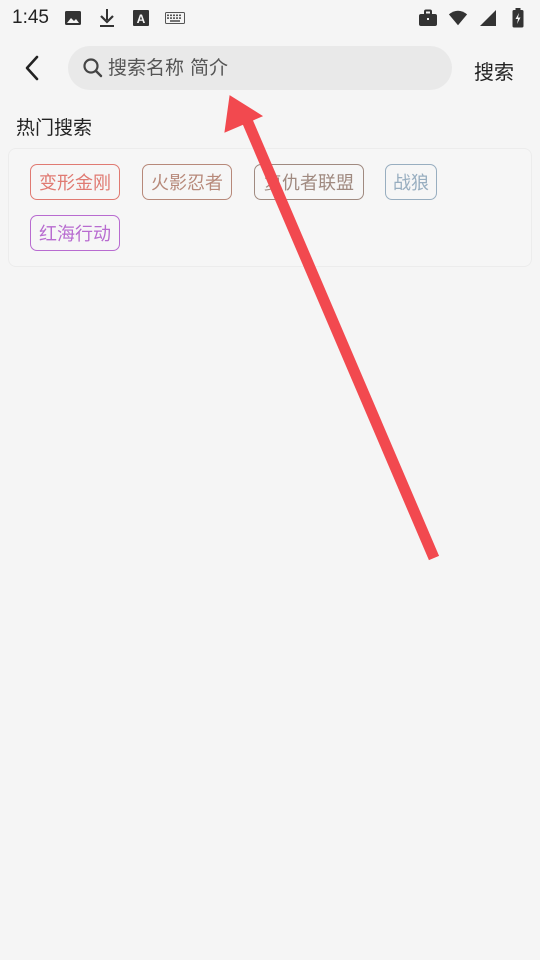  What do you see at coordinates (75, 233) in the screenshot?
I see `hot-tag: 红海行动` at bounding box center [75, 233].